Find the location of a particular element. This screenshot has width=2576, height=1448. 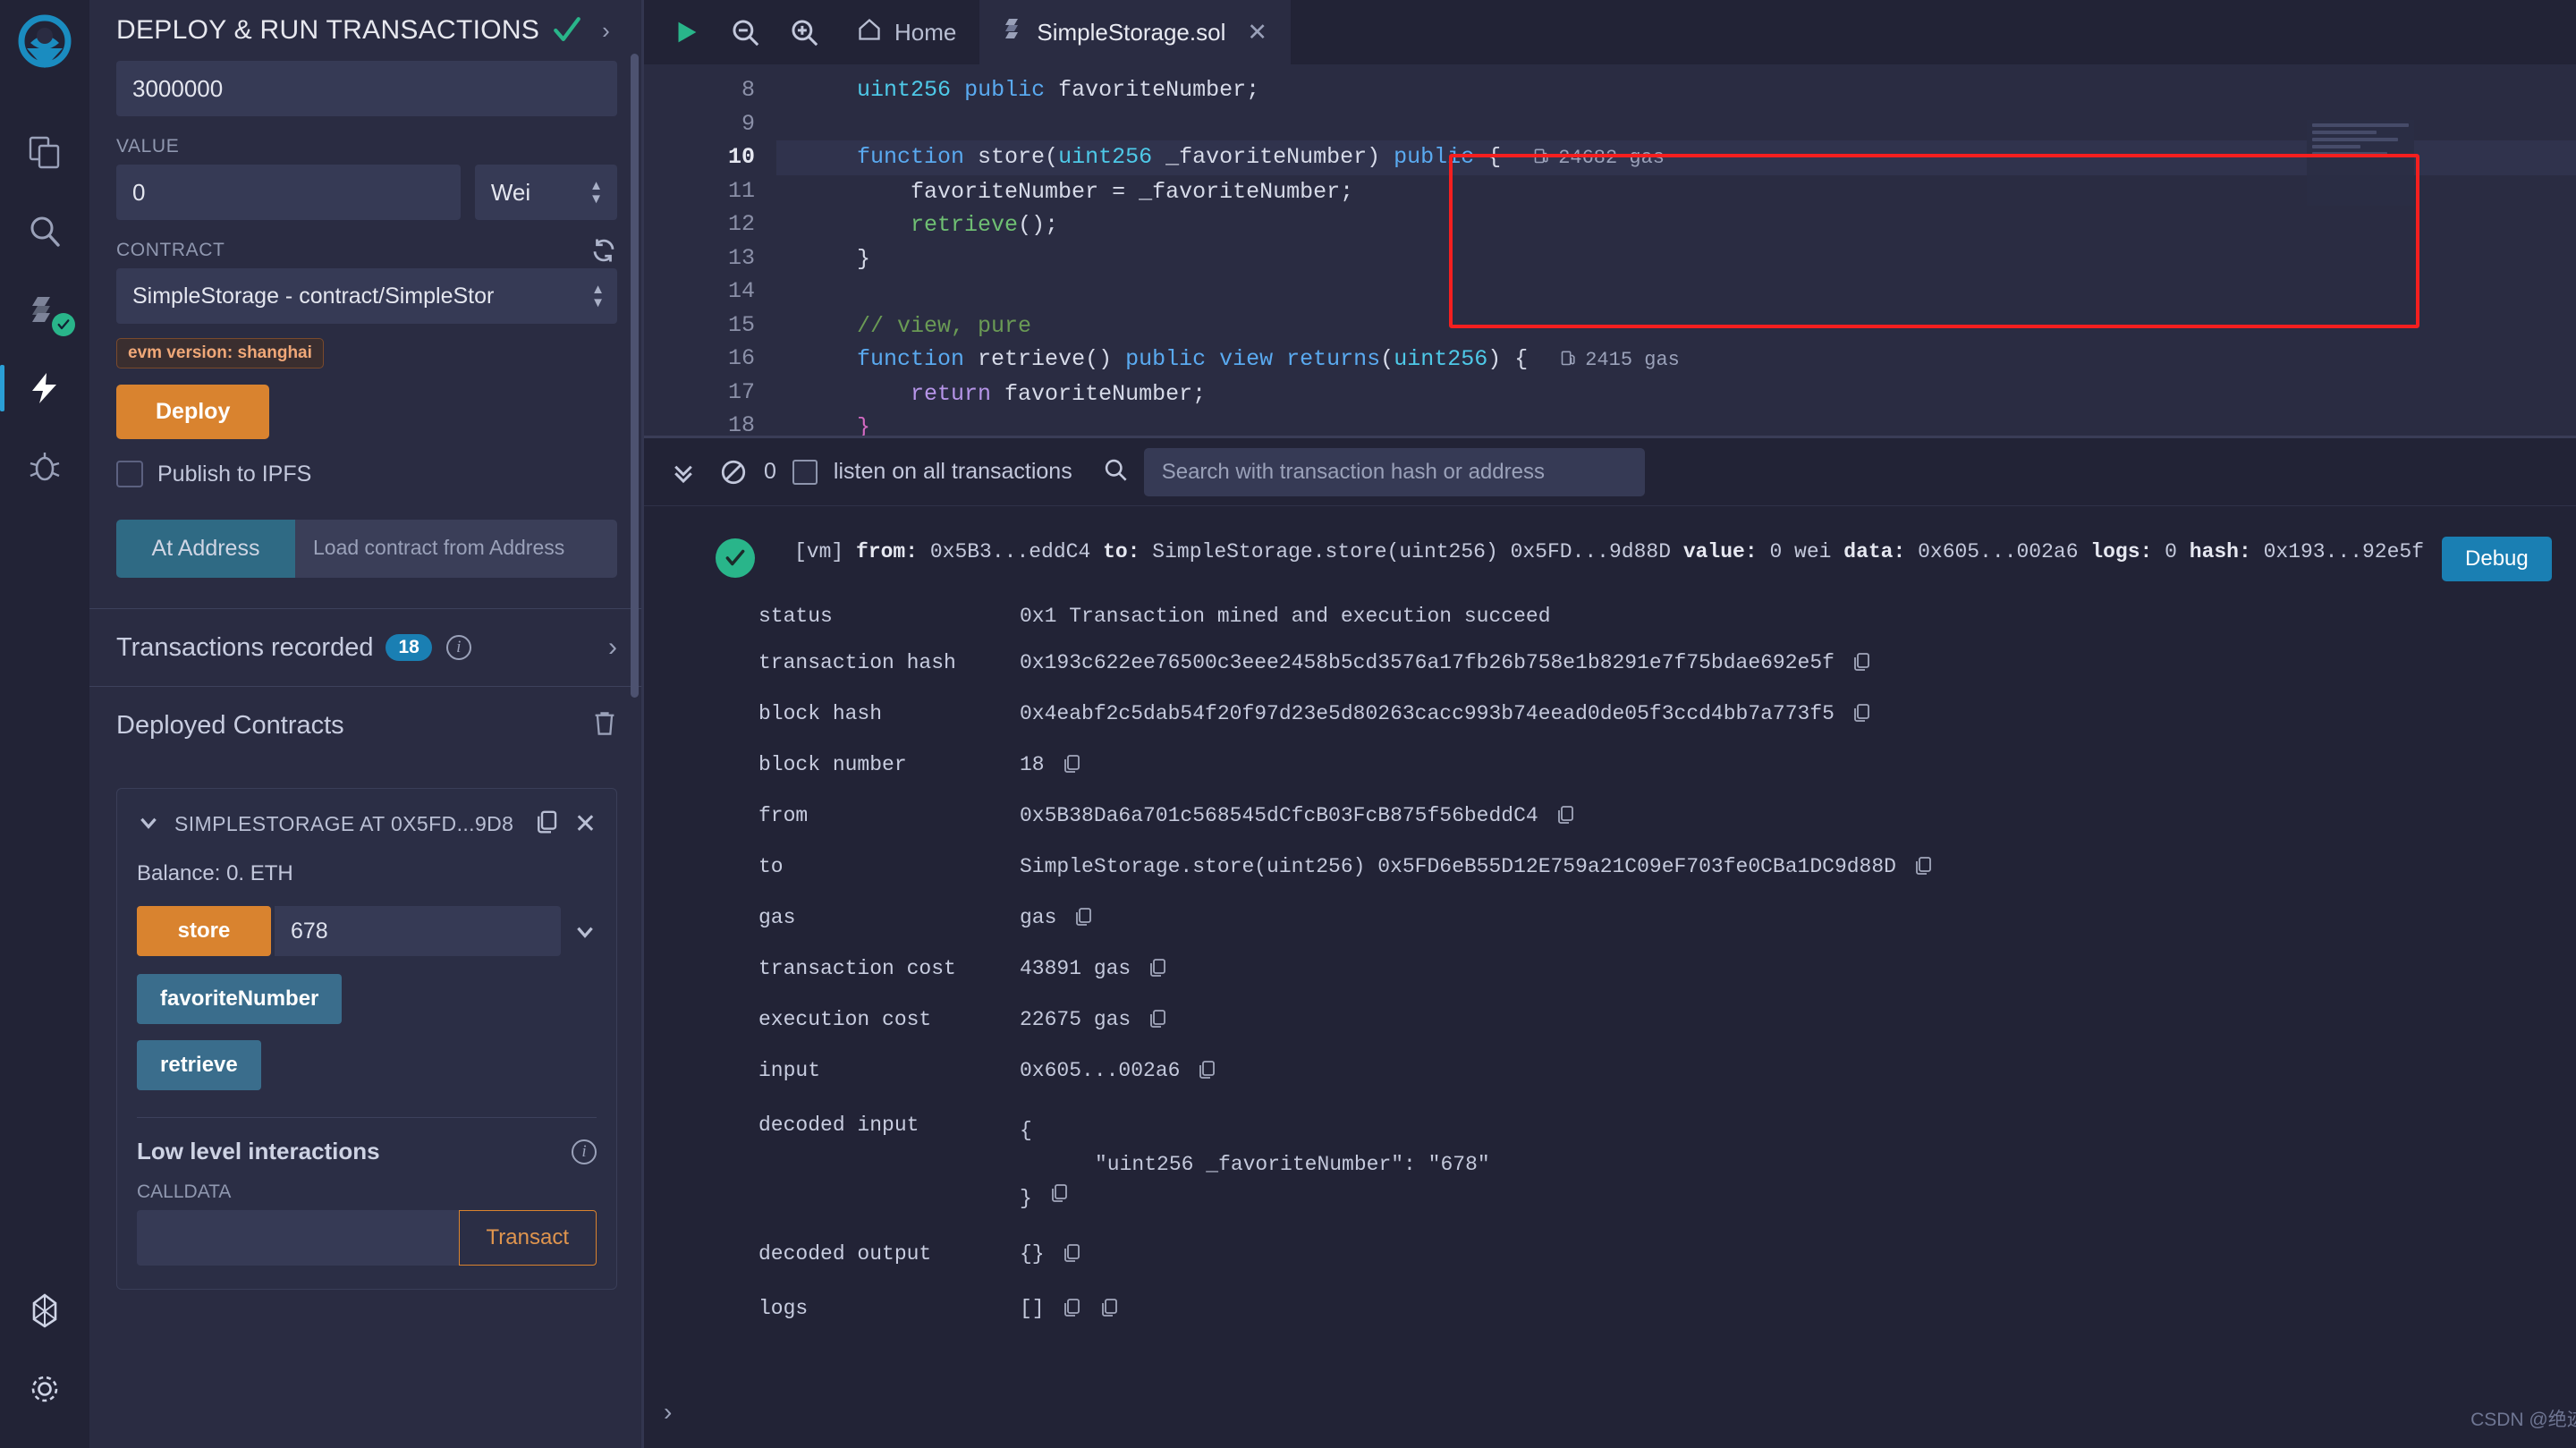

detail-key: transaction cost is located at coordinates (857, 968).